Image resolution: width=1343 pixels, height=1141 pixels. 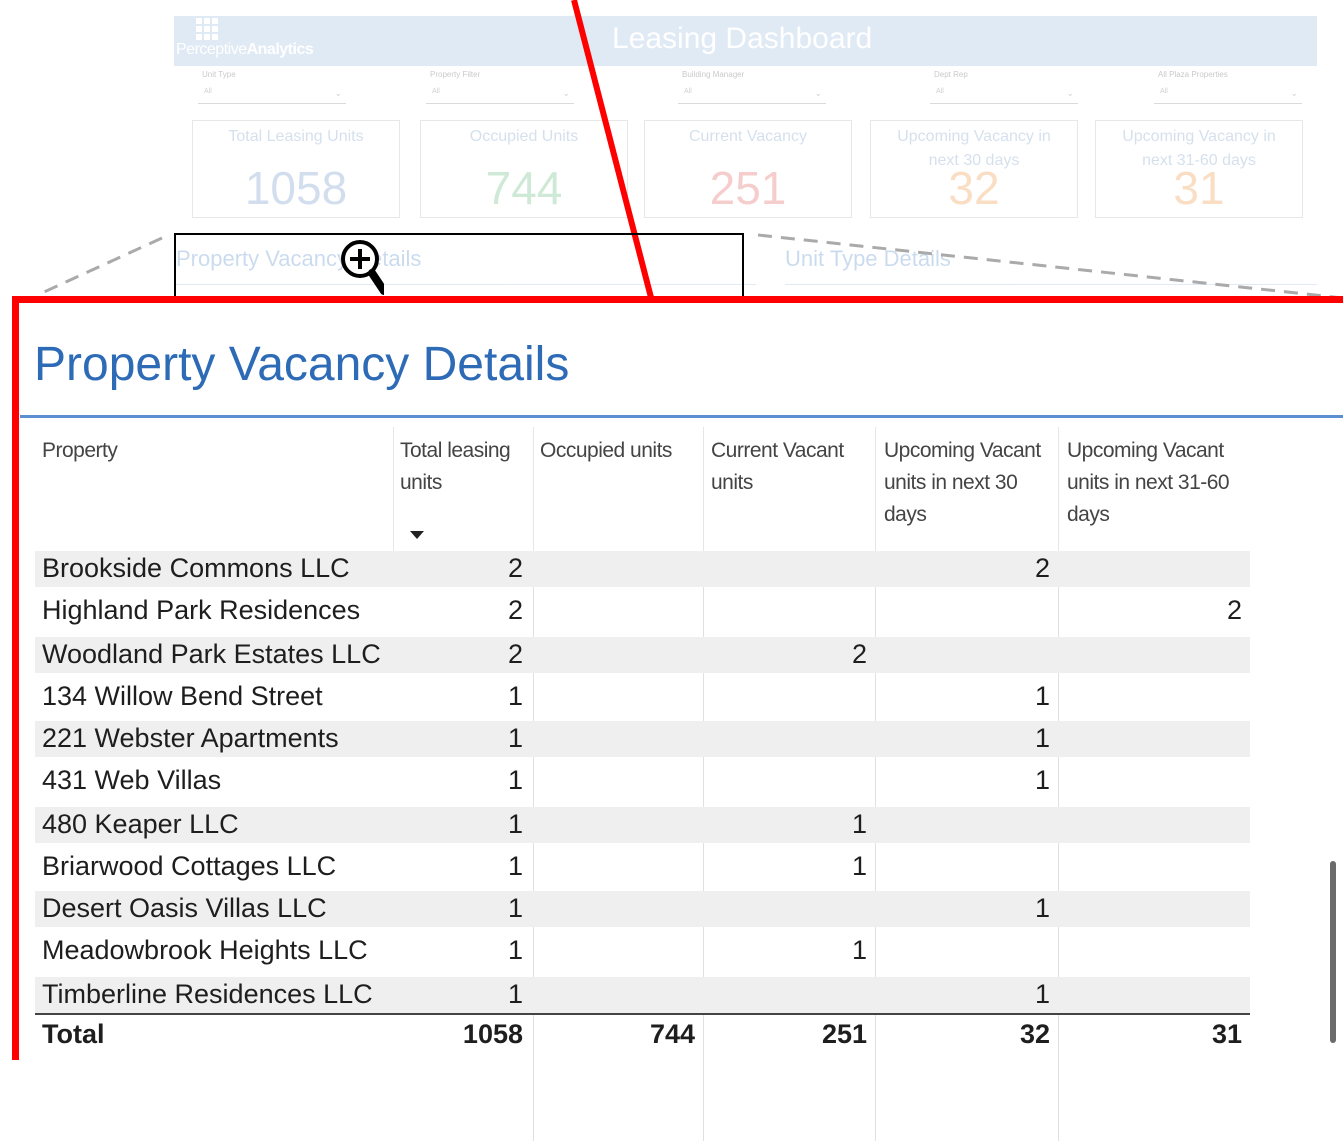 What do you see at coordinates (791, 467) in the screenshot?
I see `col-header-current-vacant: Current Vacant units` at bounding box center [791, 467].